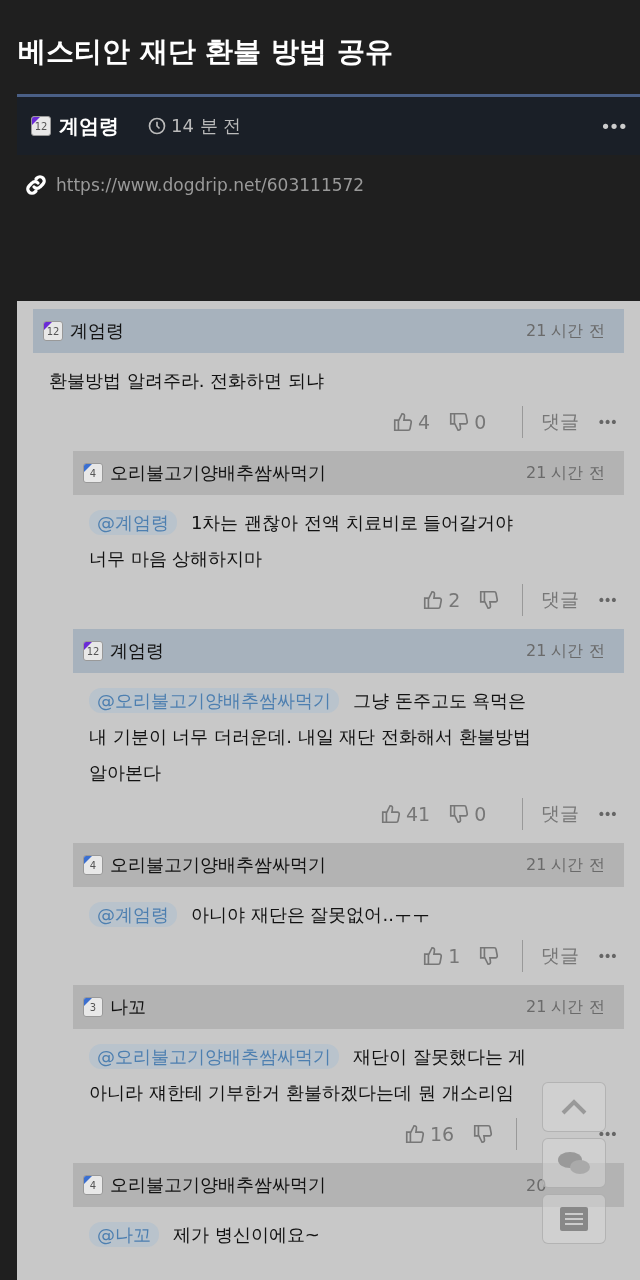 This screenshot has height=1280, width=640. What do you see at coordinates (454, 600) in the screenshot?
I see `like-count: 2` at bounding box center [454, 600].